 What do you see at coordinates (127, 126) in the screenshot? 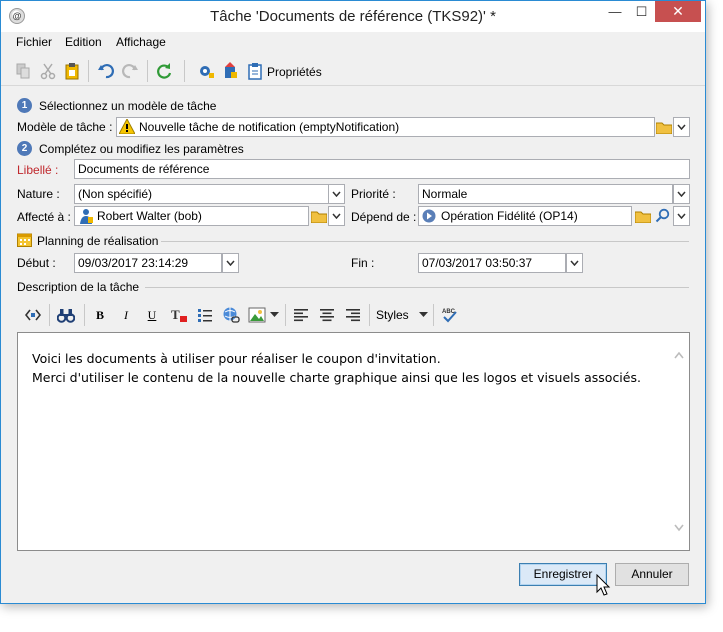
I see `warning-icon` at bounding box center [127, 126].